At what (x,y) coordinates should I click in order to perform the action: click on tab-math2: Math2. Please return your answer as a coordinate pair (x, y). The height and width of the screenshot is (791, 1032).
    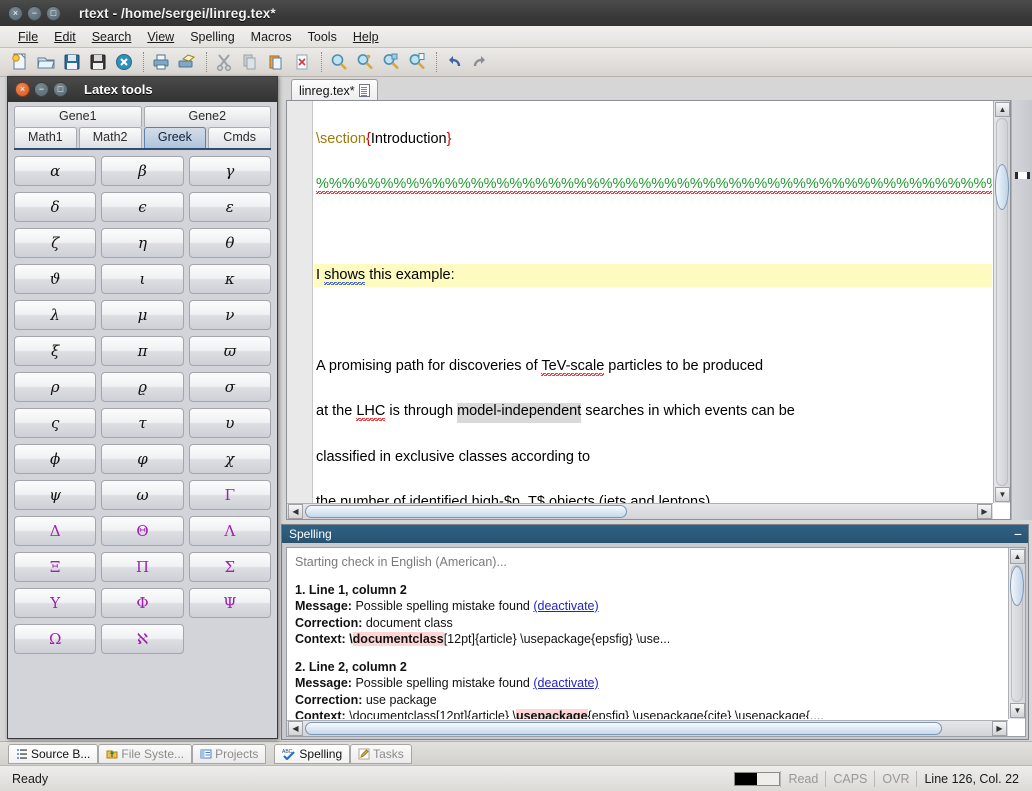
    Looking at the image, I should click on (110, 137).